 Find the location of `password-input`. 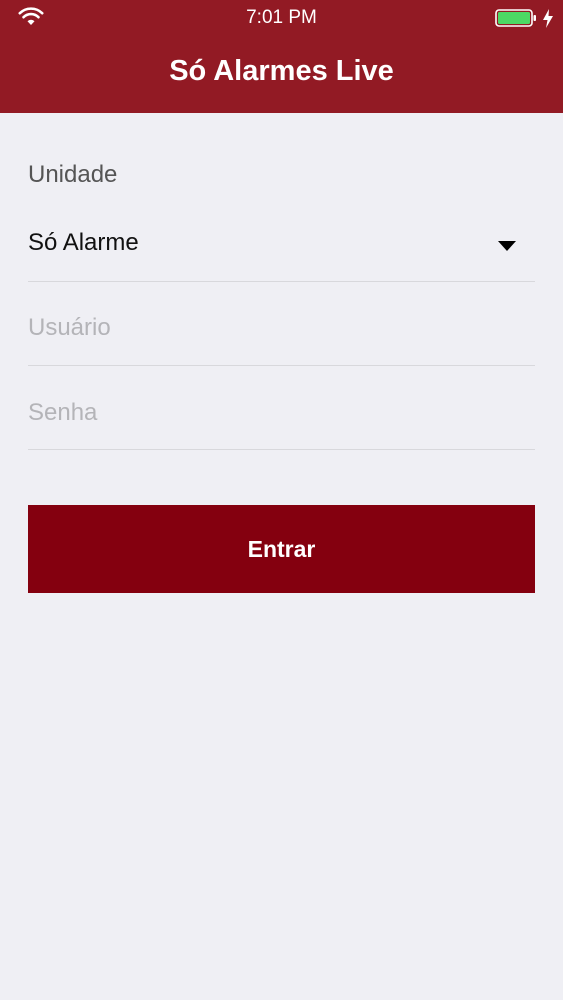

password-input is located at coordinates (281, 413).